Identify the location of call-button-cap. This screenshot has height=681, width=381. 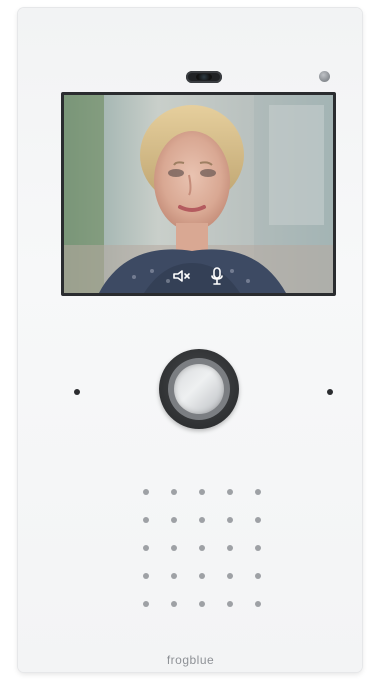
(199, 389).